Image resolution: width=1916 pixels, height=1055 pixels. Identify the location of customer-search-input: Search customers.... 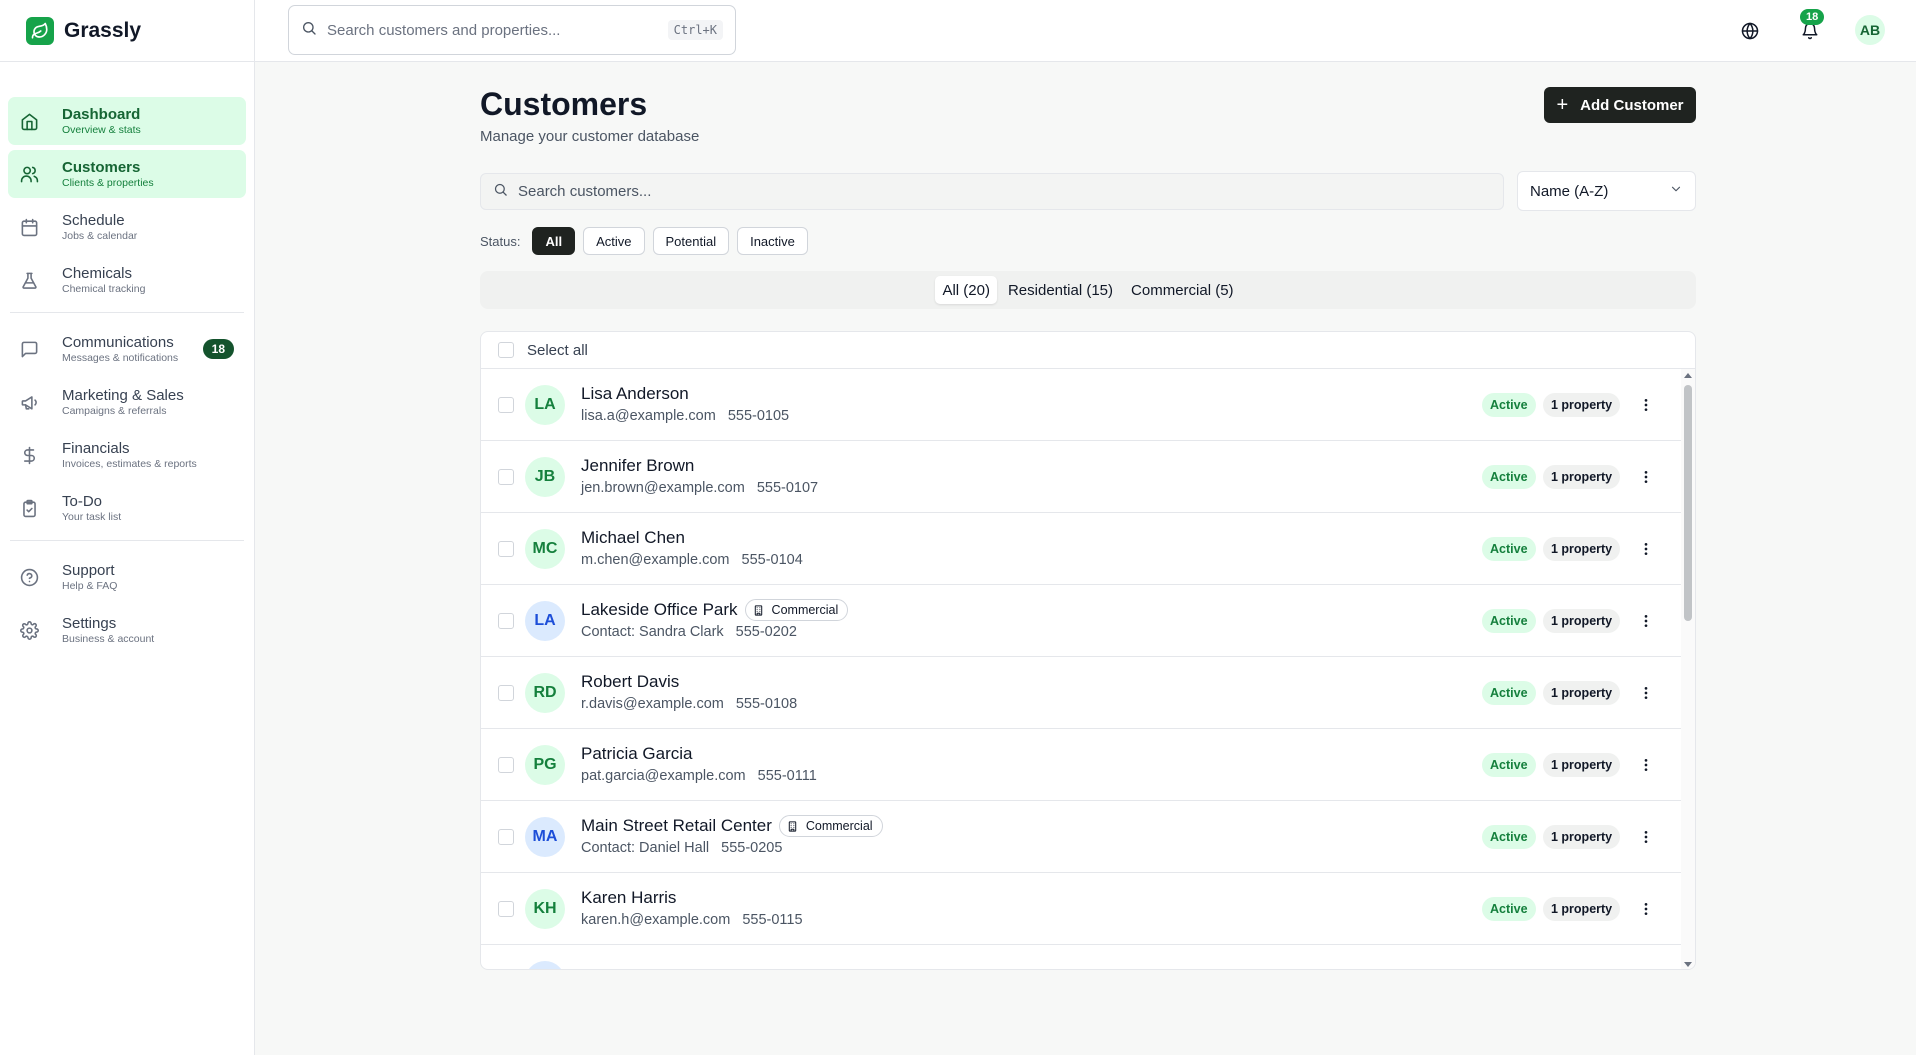
(992, 191).